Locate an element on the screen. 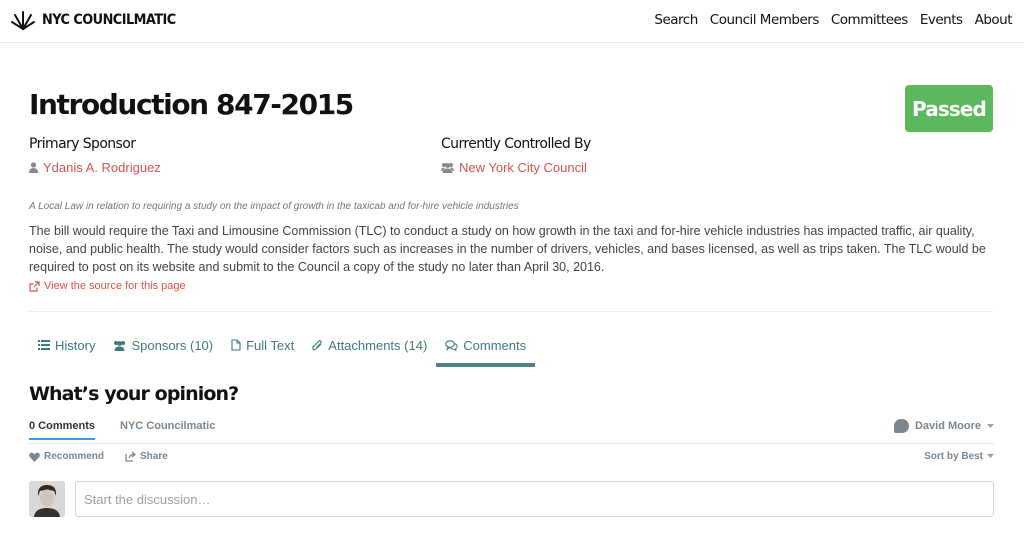 The width and height of the screenshot is (1024, 537). file-icon is located at coordinates (236, 345).